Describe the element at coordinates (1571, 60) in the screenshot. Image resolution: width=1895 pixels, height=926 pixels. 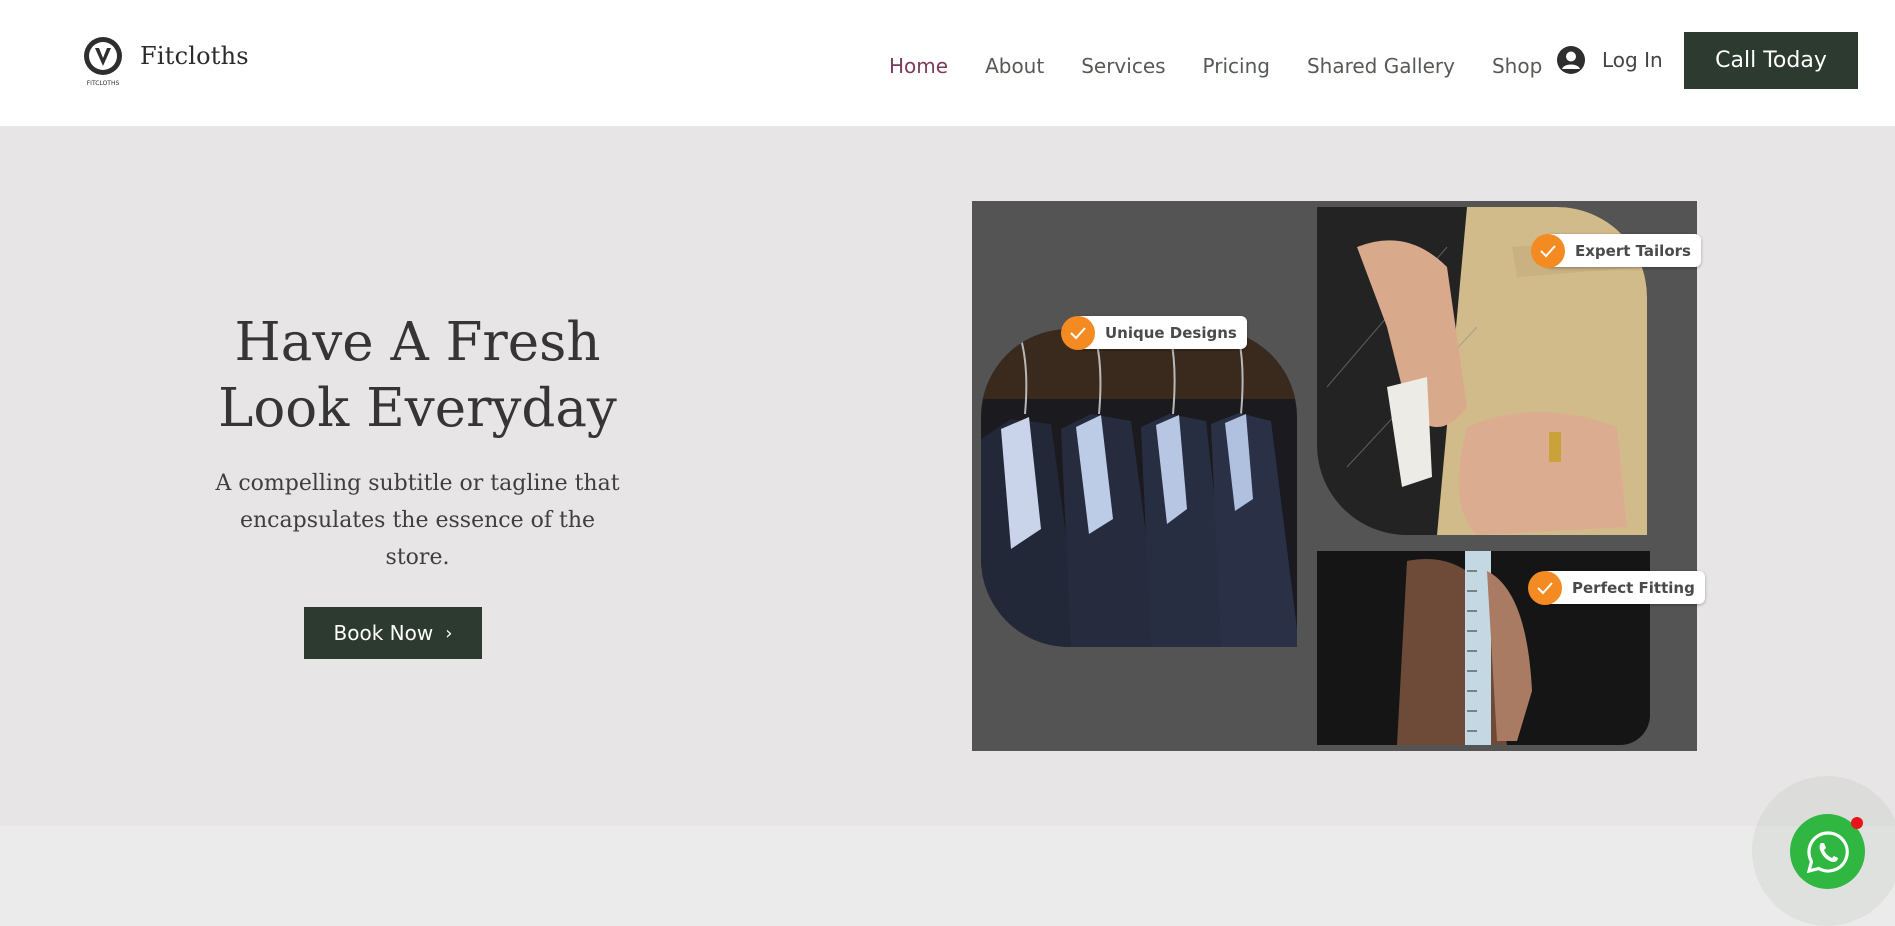
I see `user-circle-icon` at that location.